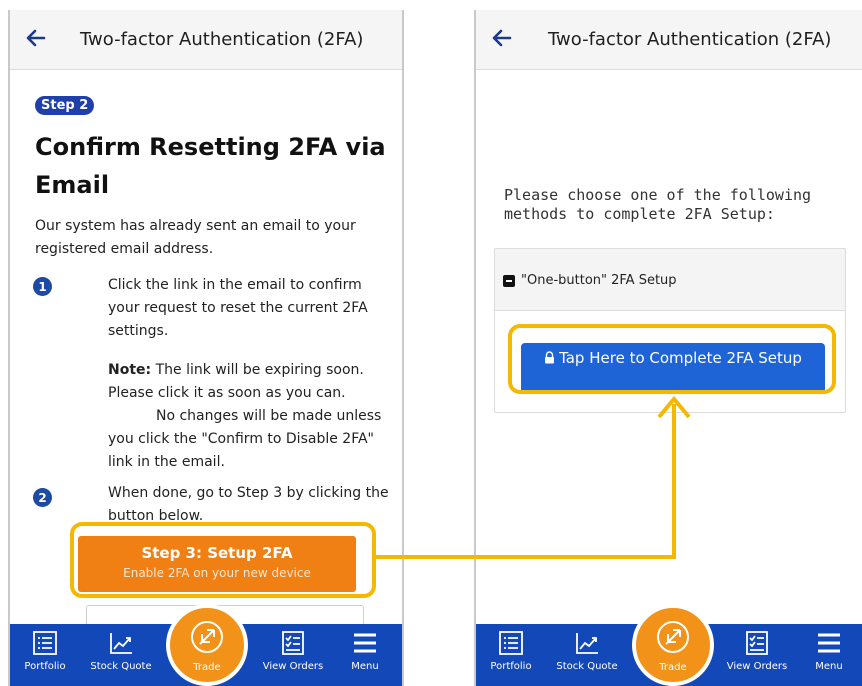 The image size is (862, 686). Describe the element at coordinates (533, 477) in the screenshot. I see `connector-arrow` at that location.